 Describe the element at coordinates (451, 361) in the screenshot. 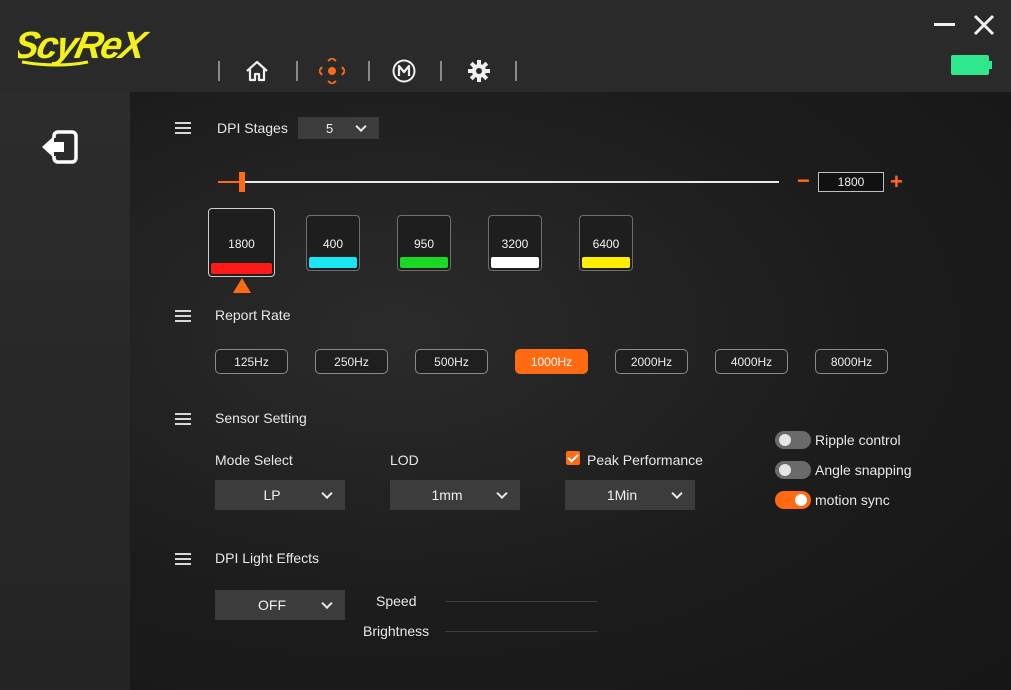

I see `report-rate-option: 500Hz` at that location.